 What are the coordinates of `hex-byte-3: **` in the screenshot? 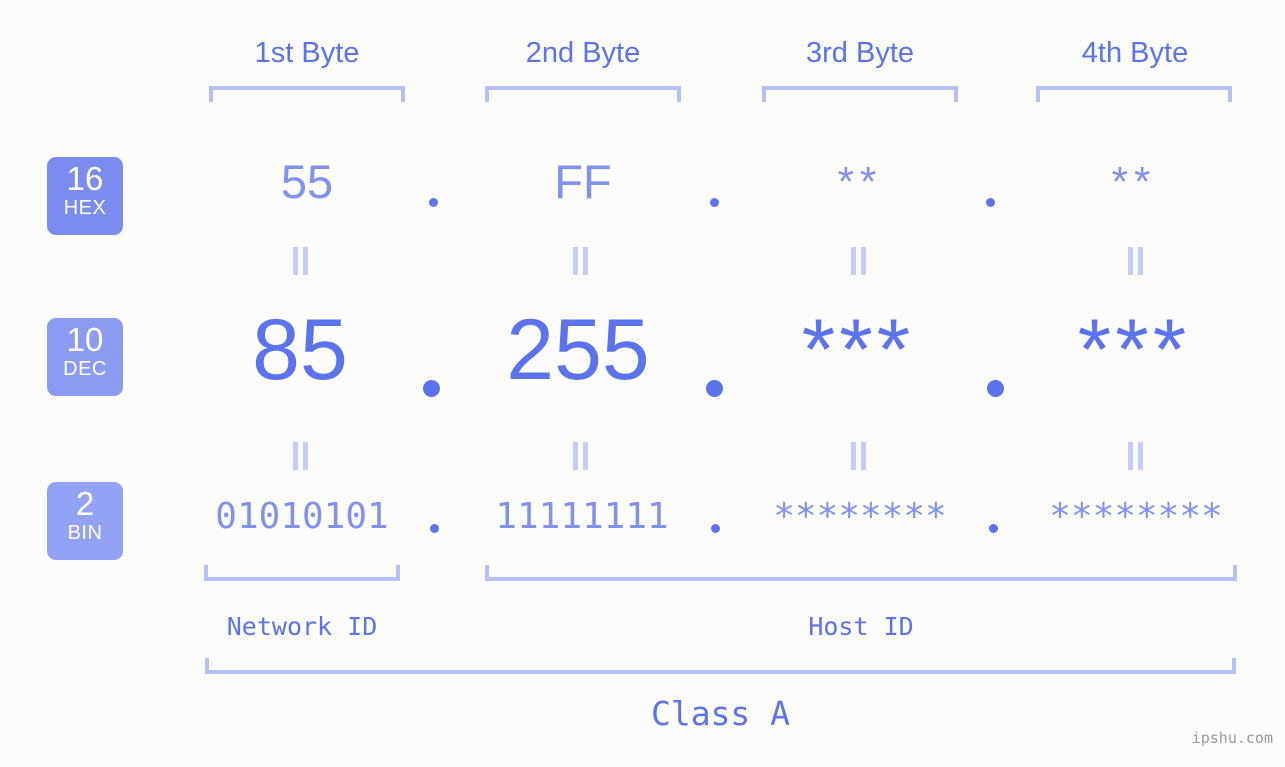 It's located at (860, 181).